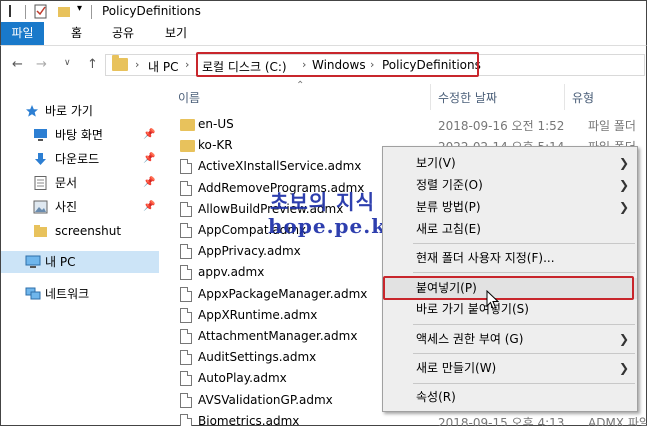 The height and width of the screenshot is (426, 647). Describe the element at coordinates (508, 288) in the screenshot. I see `paste-highlight-box` at that location.